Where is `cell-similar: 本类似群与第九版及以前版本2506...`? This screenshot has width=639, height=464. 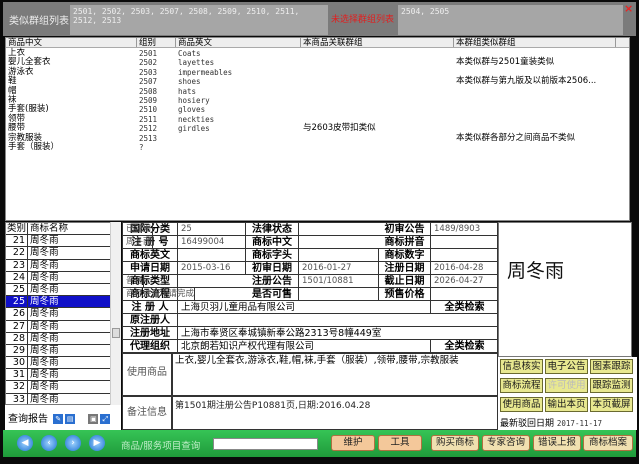
cell-similar: 本类似群与第九版及以前版本2506... is located at coordinates (526, 81).